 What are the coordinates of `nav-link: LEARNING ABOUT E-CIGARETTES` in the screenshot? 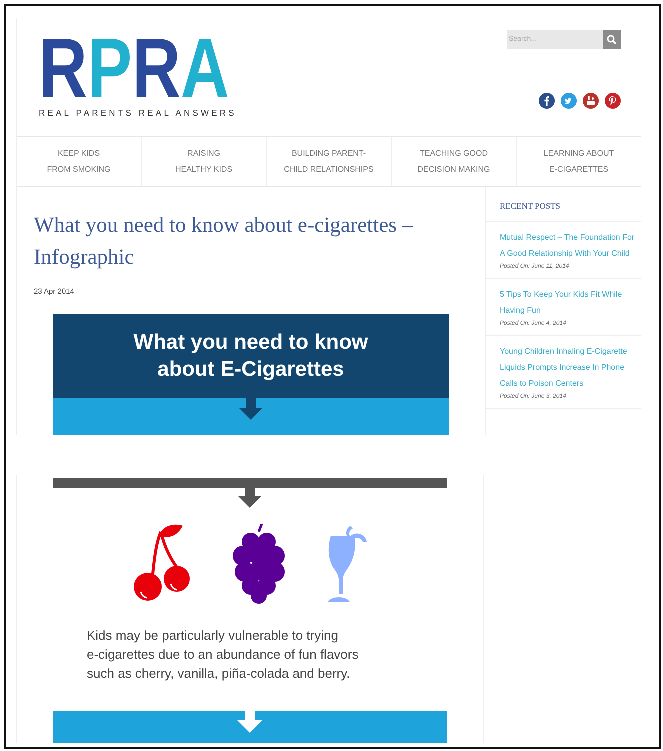 It's located at (579, 162).